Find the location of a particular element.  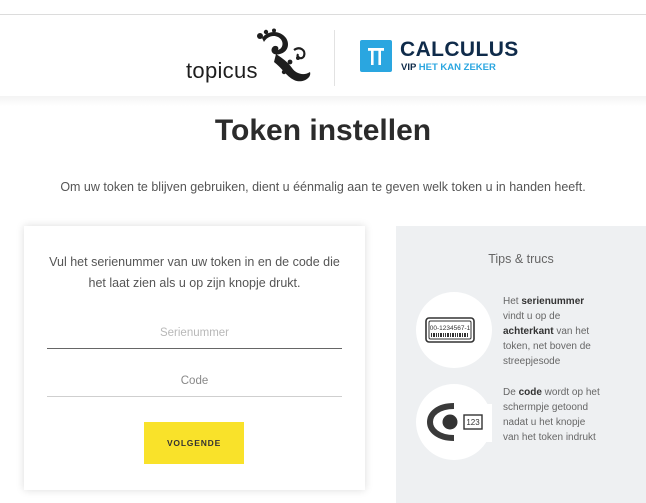

header-shadow is located at coordinates (323, 101).